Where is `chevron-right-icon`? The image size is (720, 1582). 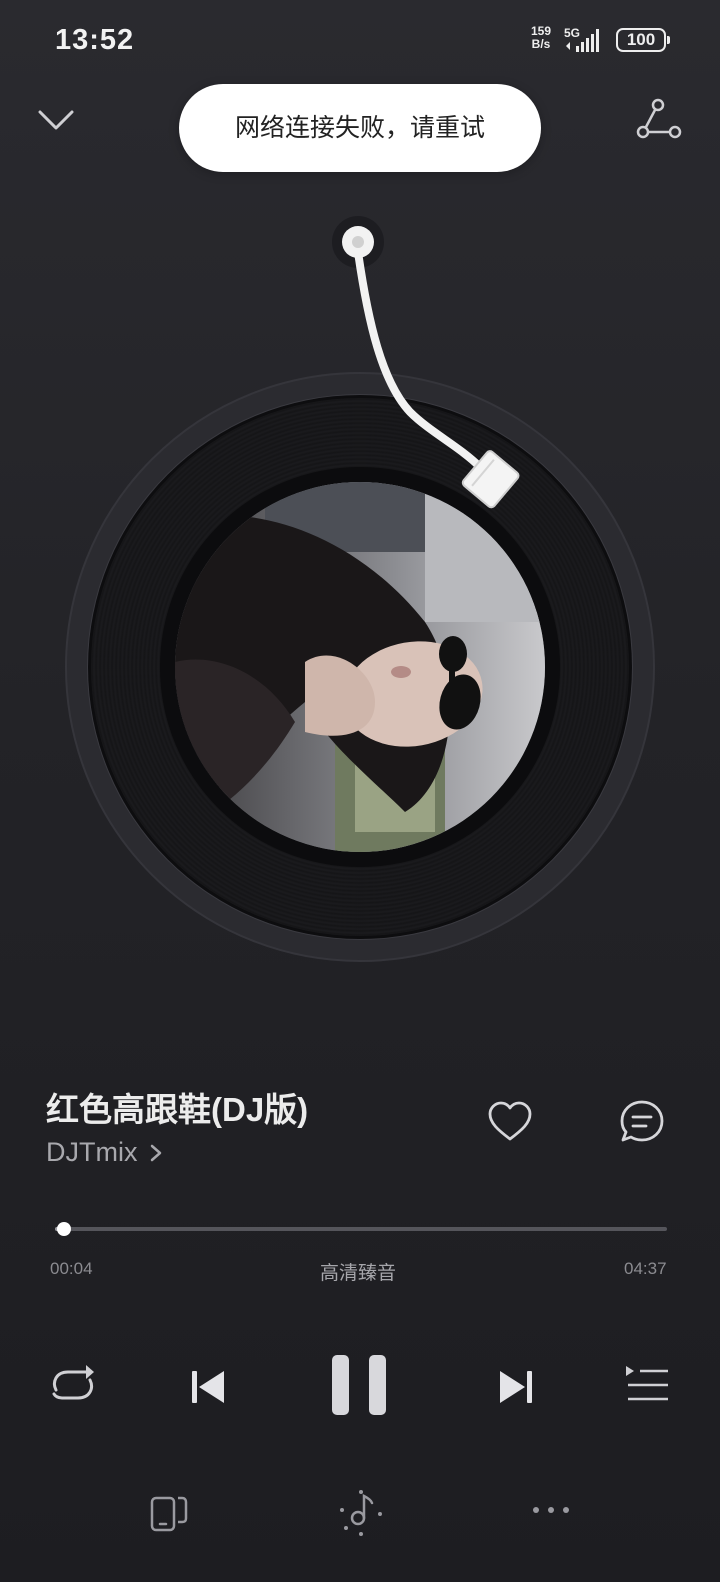
chevron-right-icon is located at coordinates (156, 1152).